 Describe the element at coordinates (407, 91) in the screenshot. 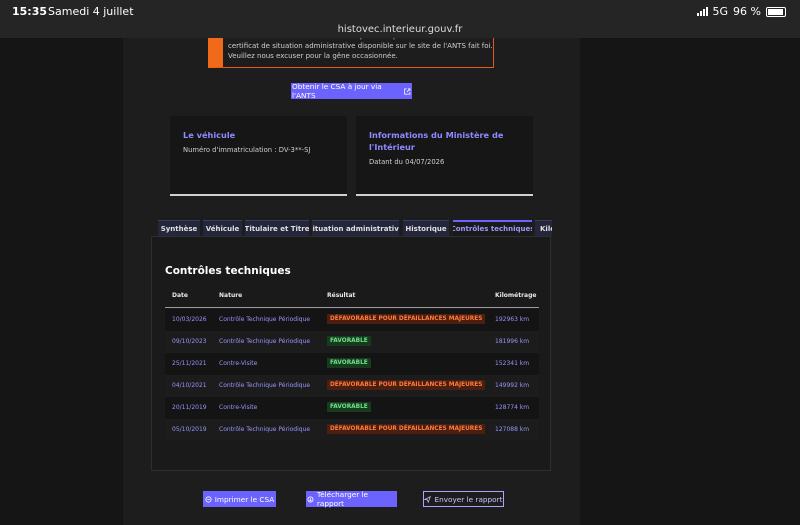

I see `external-link-icon` at that location.